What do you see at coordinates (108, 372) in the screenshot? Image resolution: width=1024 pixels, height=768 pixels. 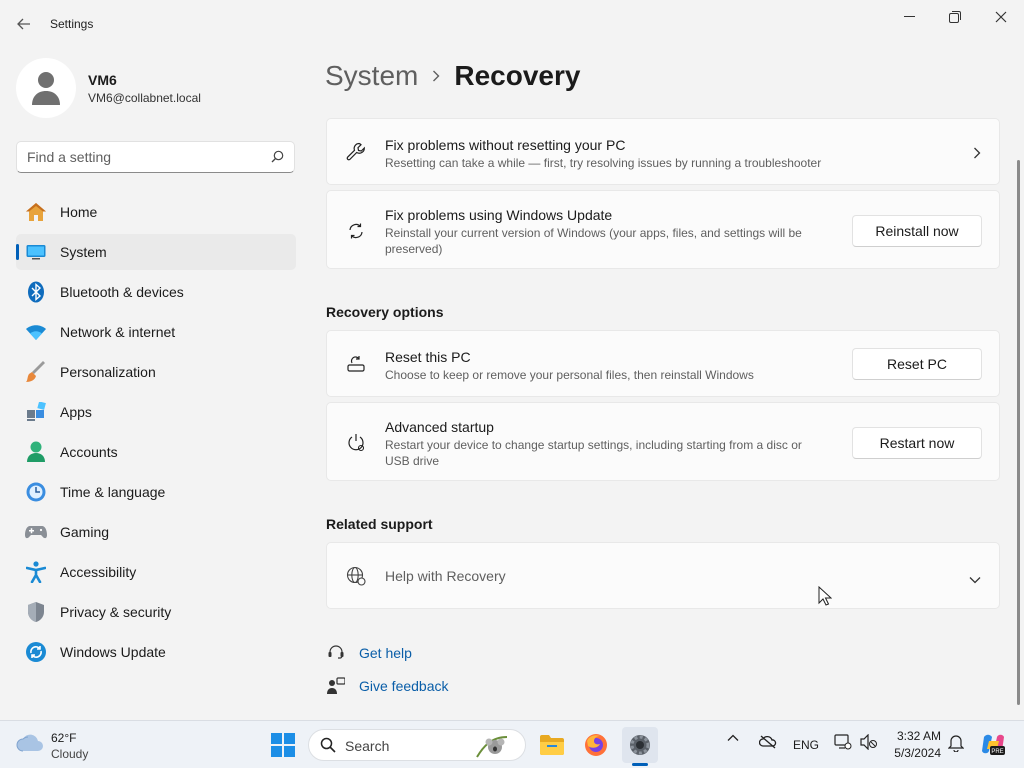 I see `sidebar-item-label: Personalization` at bounding box center [108, 372].